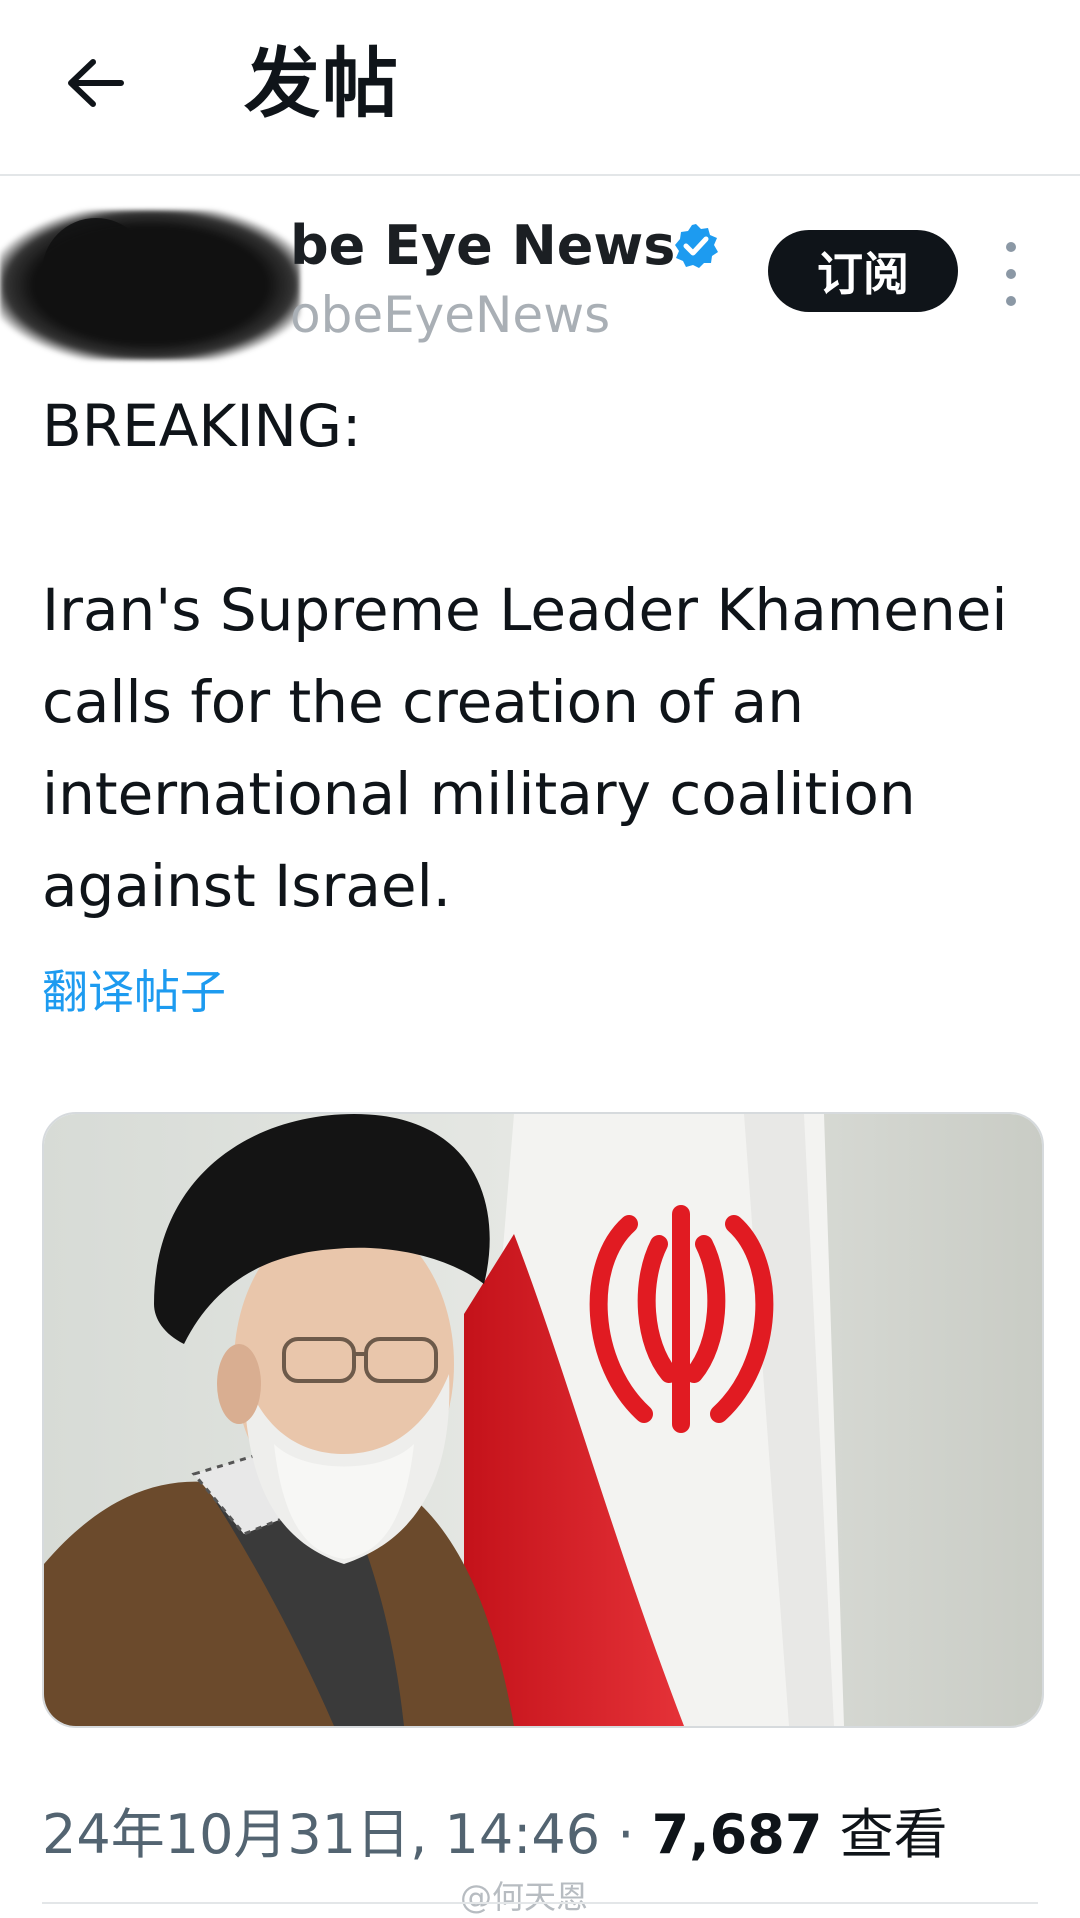 Image resolution: width=1080 pixels, height=1918 pixels. I want to click on back-button, so click(95, 83).